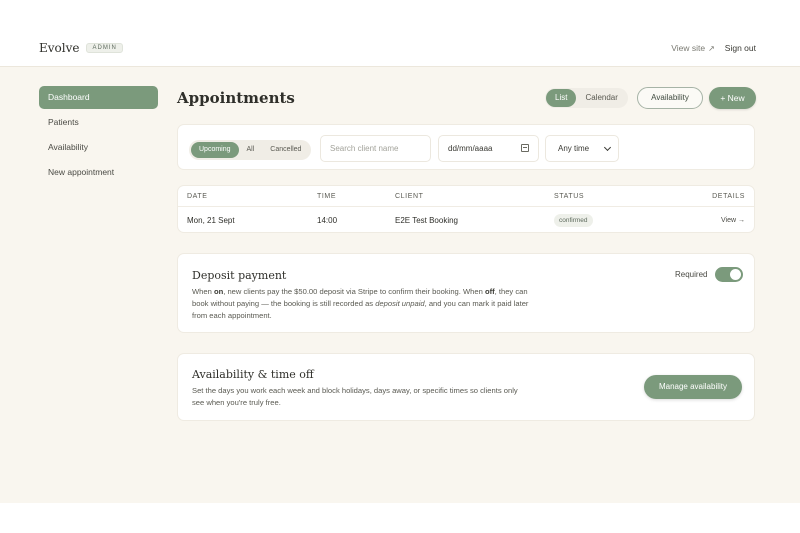 The image size is (800, 533). Describe the element at coordinates (561, 98) in the screenshot. I see `list-view-button: List` at that location.